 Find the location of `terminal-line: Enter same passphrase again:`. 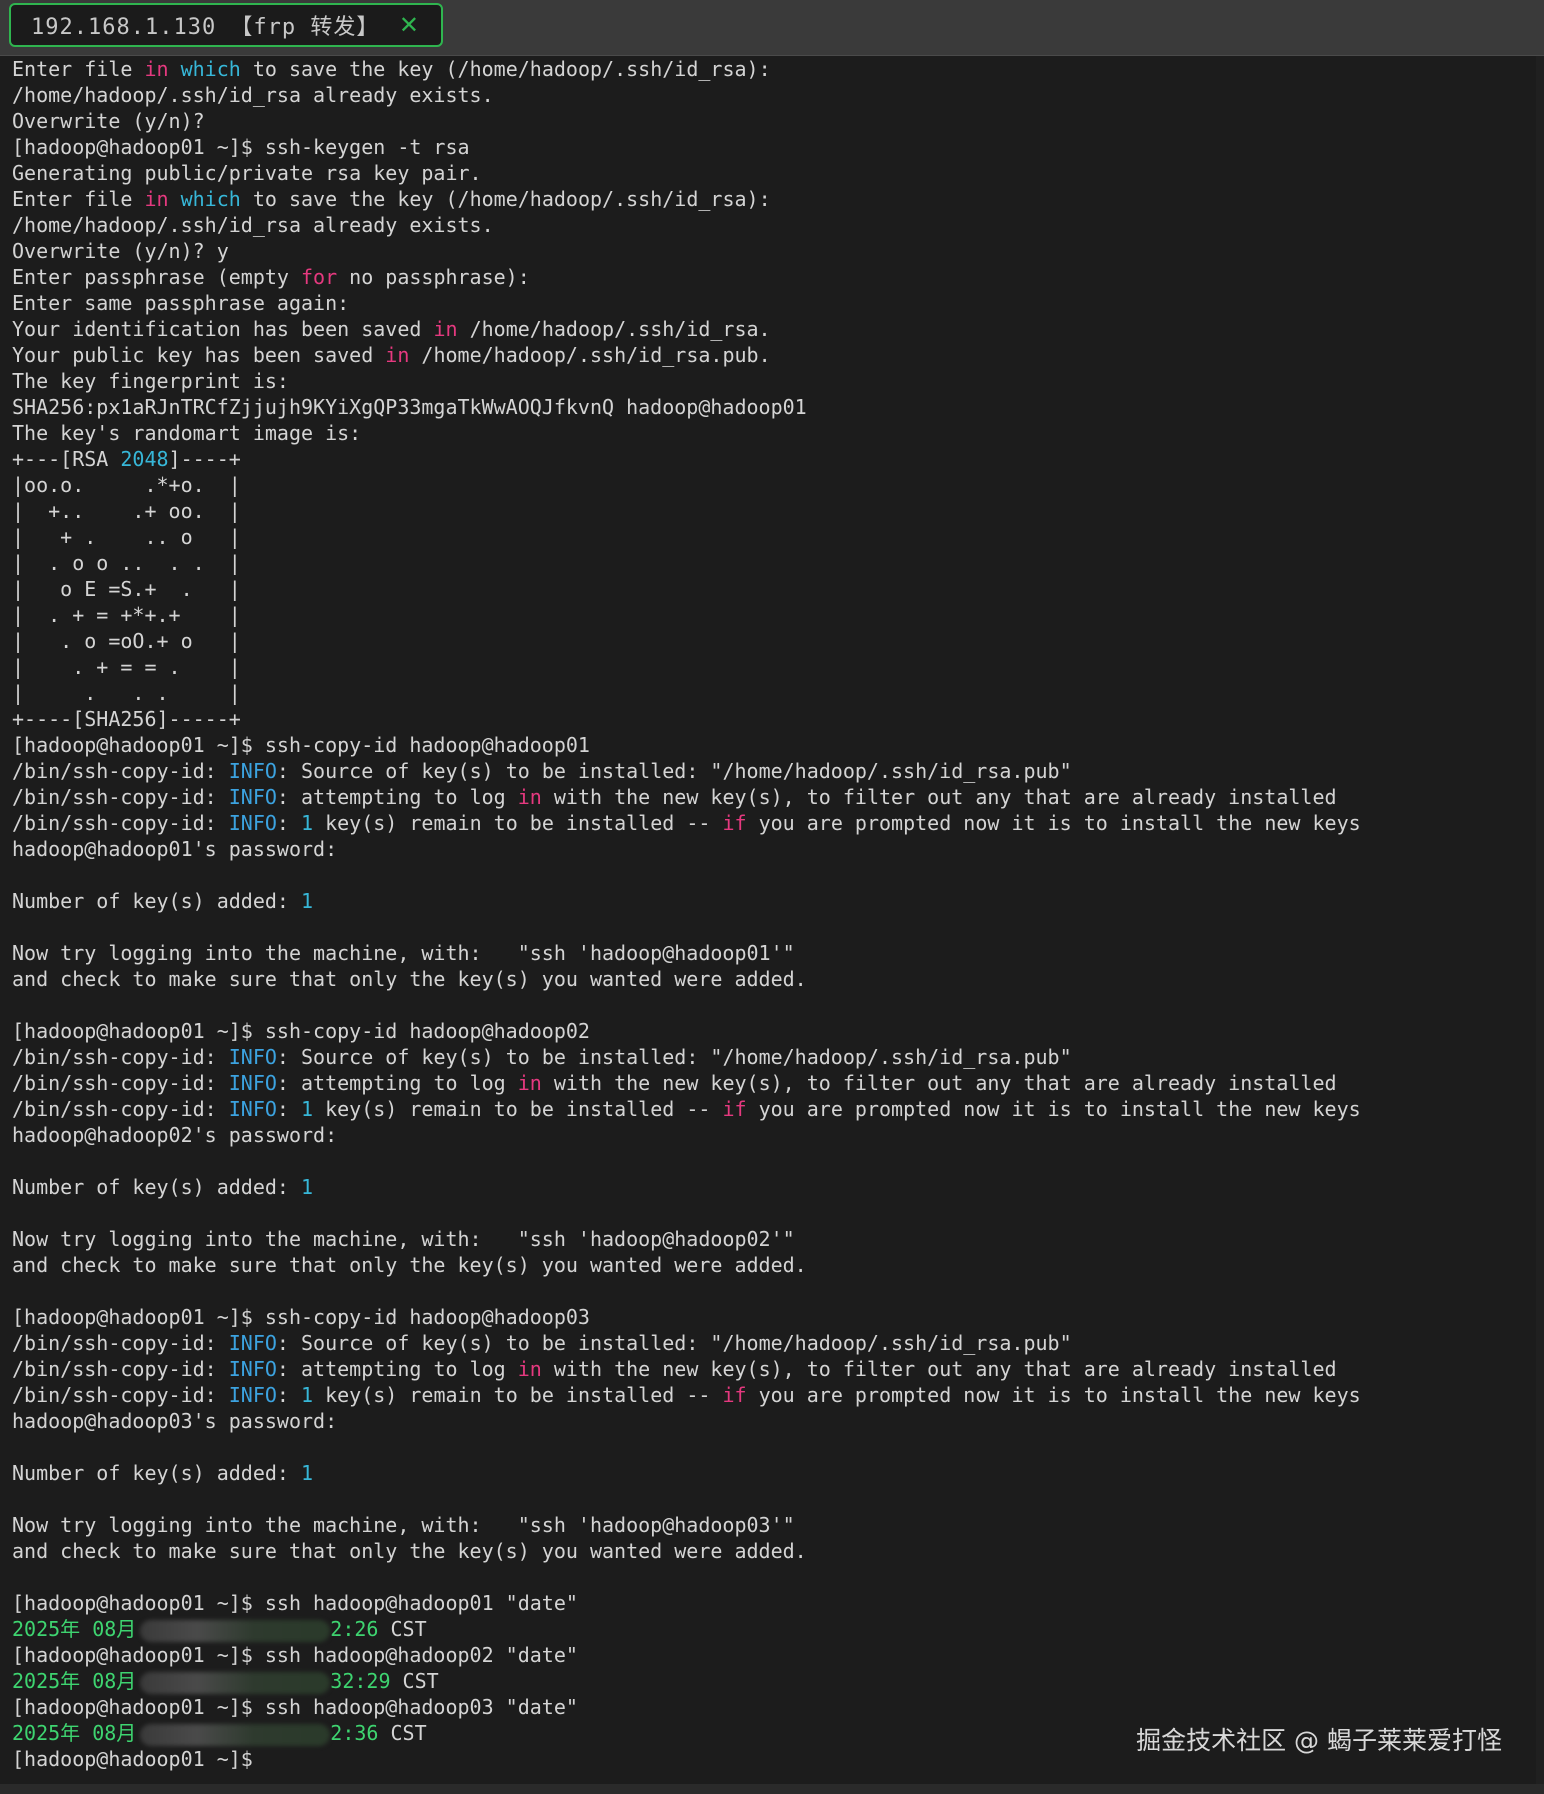

terminal-line: Enter same passphrase again: is located at coordinates (774, 303).